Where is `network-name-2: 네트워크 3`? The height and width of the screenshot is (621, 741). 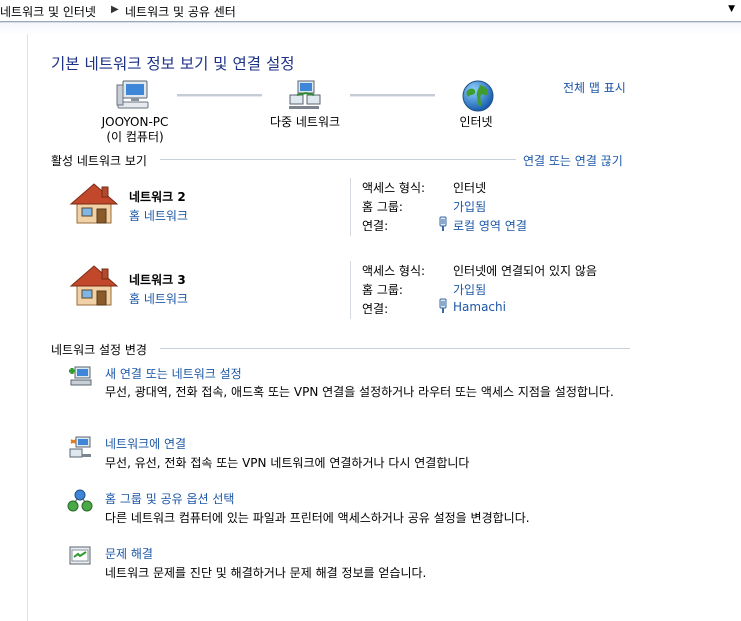
network-name-2: 네트워크 3 is located at coordinates (157, 280).